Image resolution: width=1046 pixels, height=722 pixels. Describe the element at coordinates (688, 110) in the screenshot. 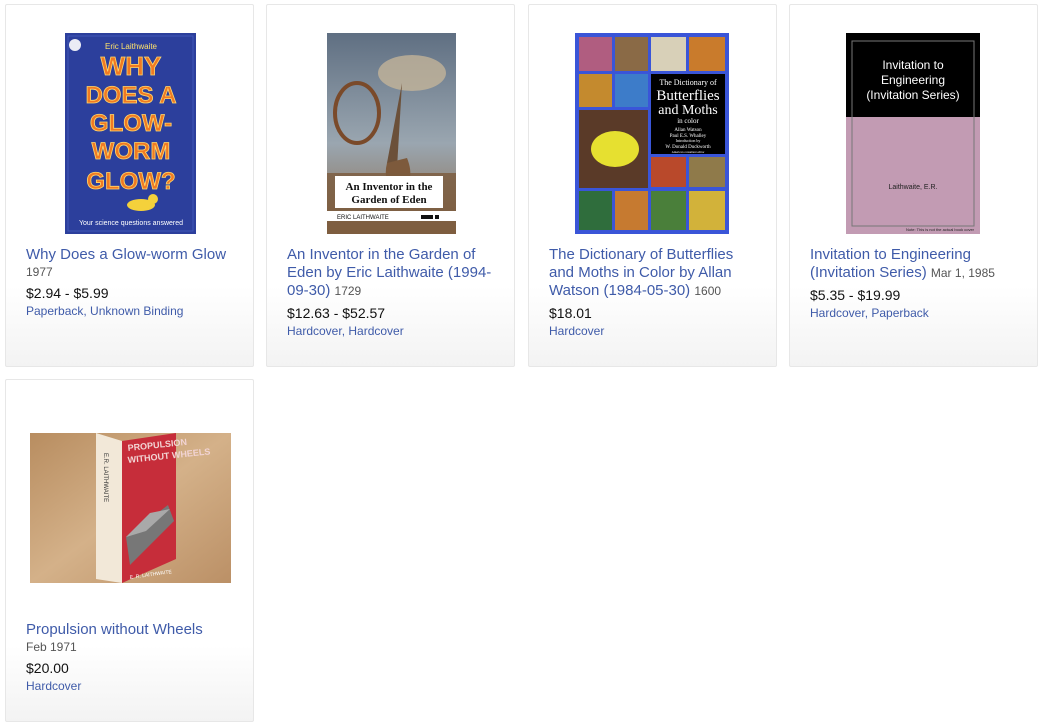

I see `cover-title-line: and Moths` at that location.